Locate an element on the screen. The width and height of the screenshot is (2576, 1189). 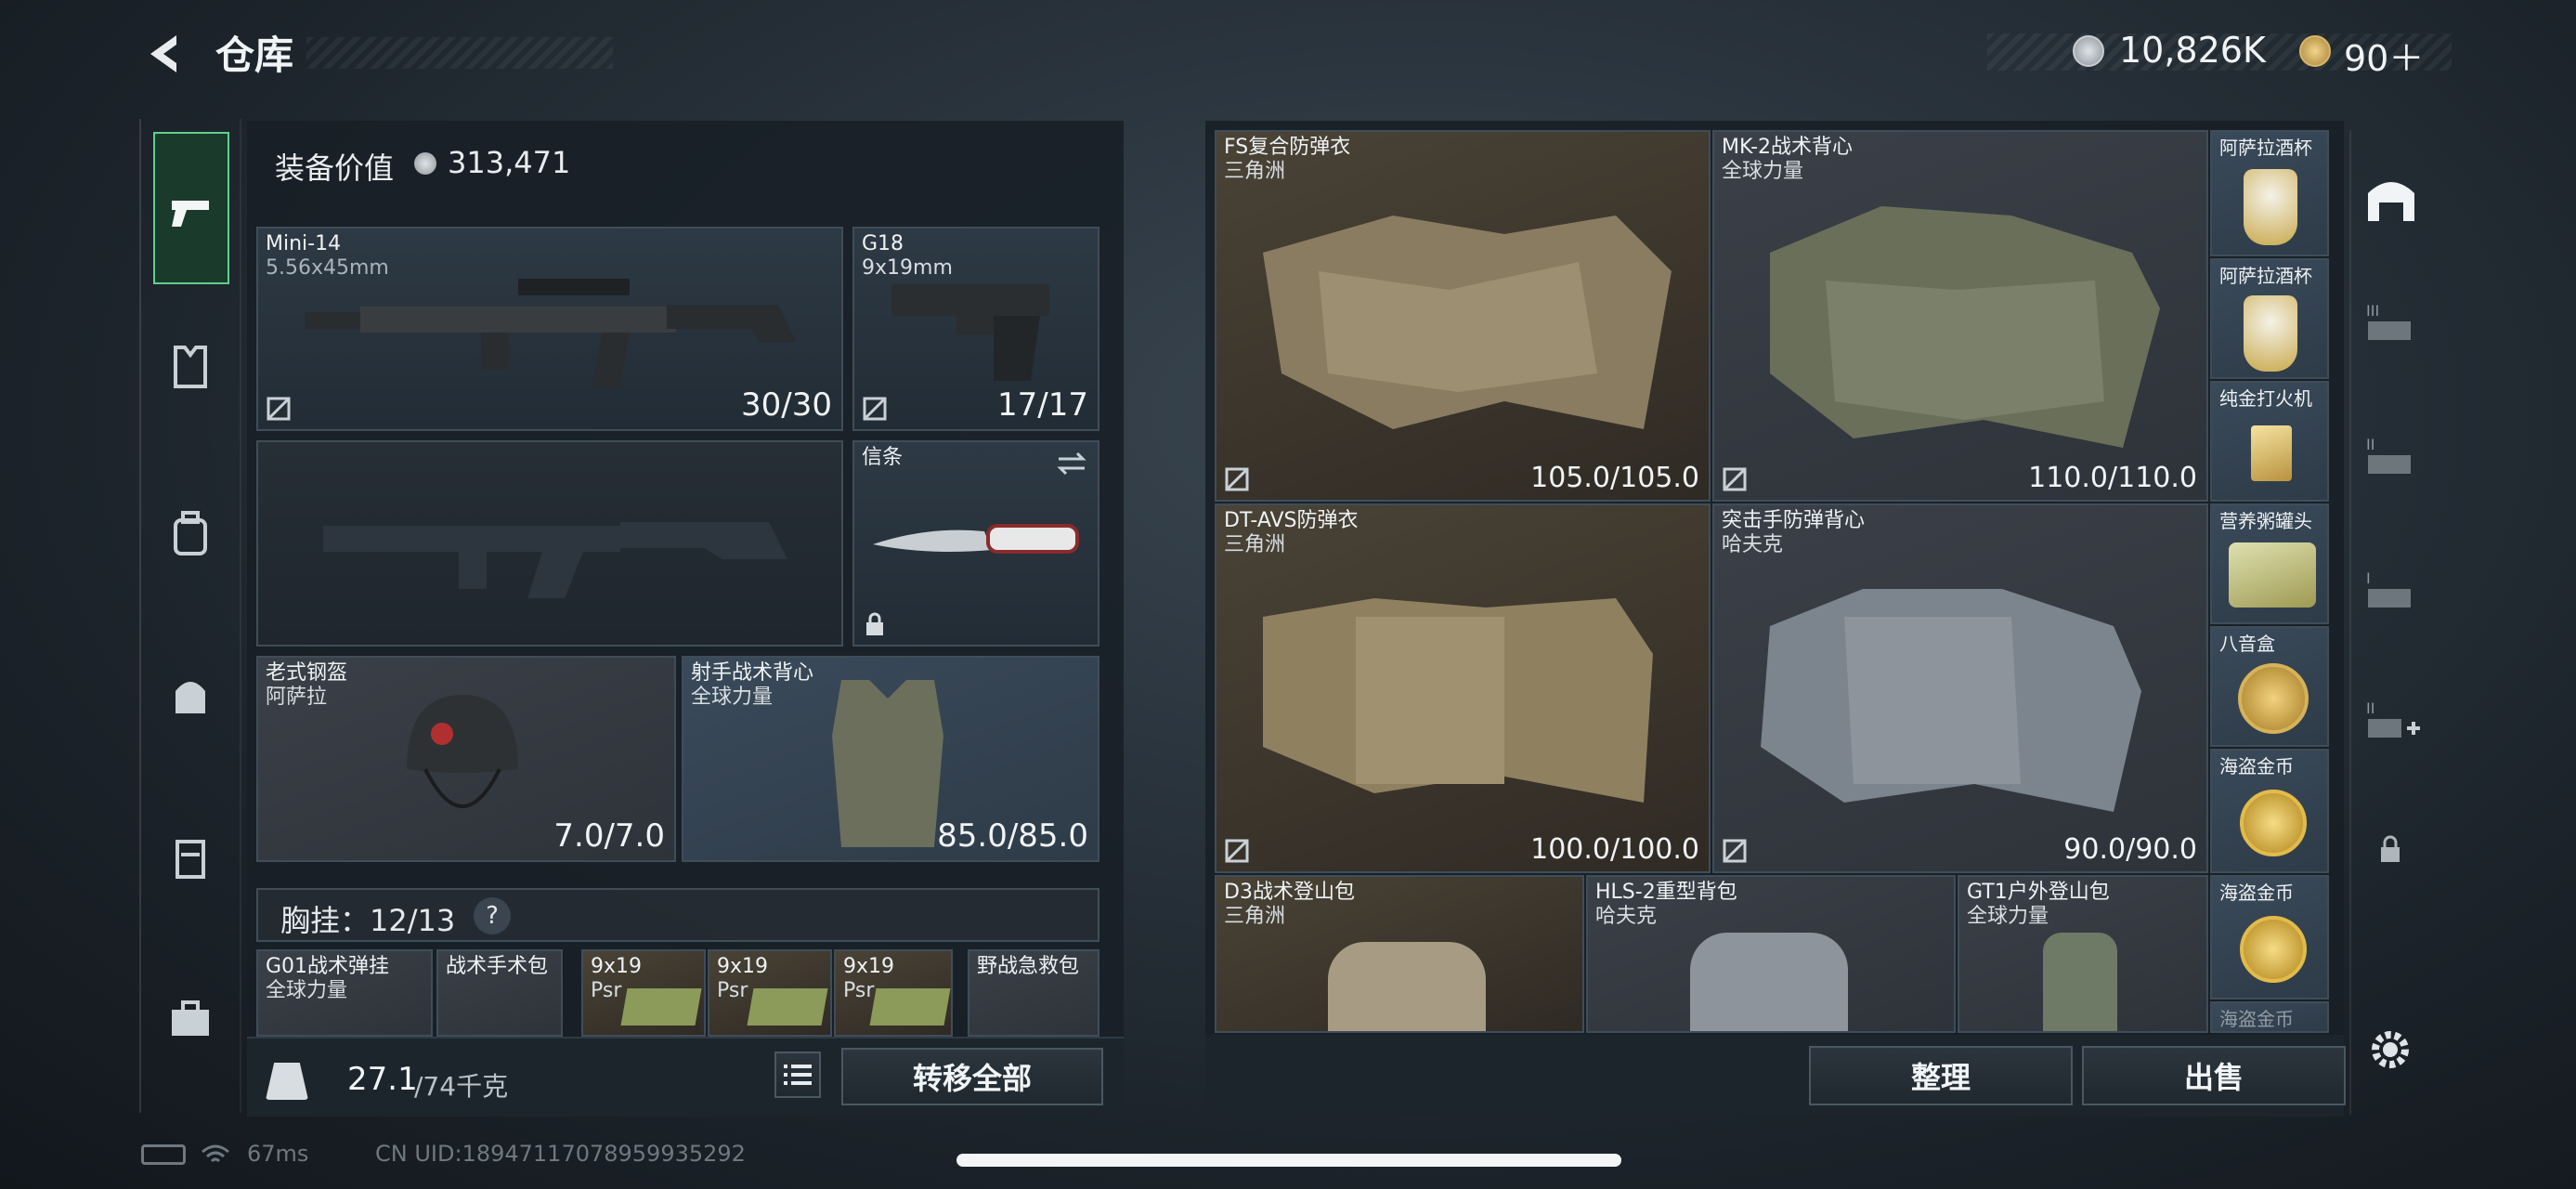
rig-item: 战术手术包 is located at coordinates (499, 993).